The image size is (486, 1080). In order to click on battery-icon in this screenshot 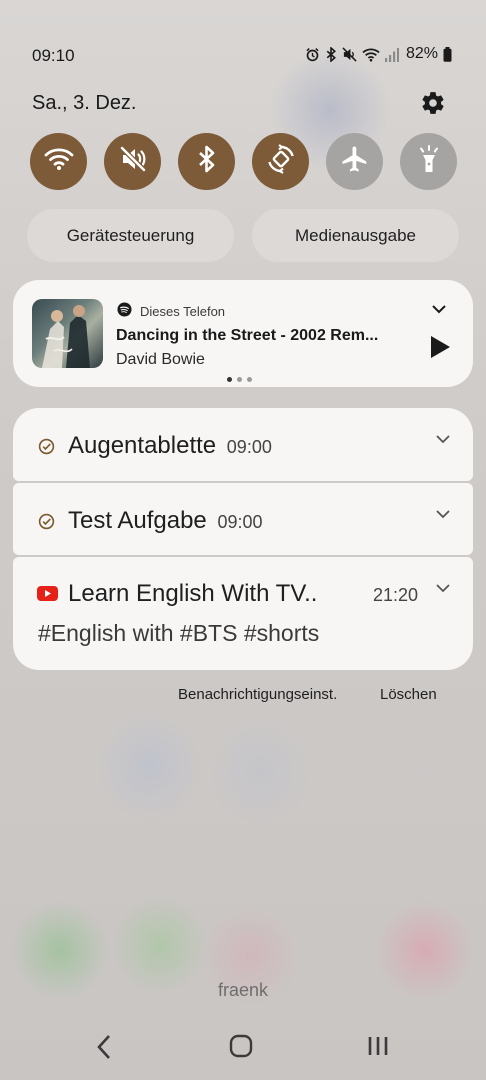, I will do `click(447, 54)`.